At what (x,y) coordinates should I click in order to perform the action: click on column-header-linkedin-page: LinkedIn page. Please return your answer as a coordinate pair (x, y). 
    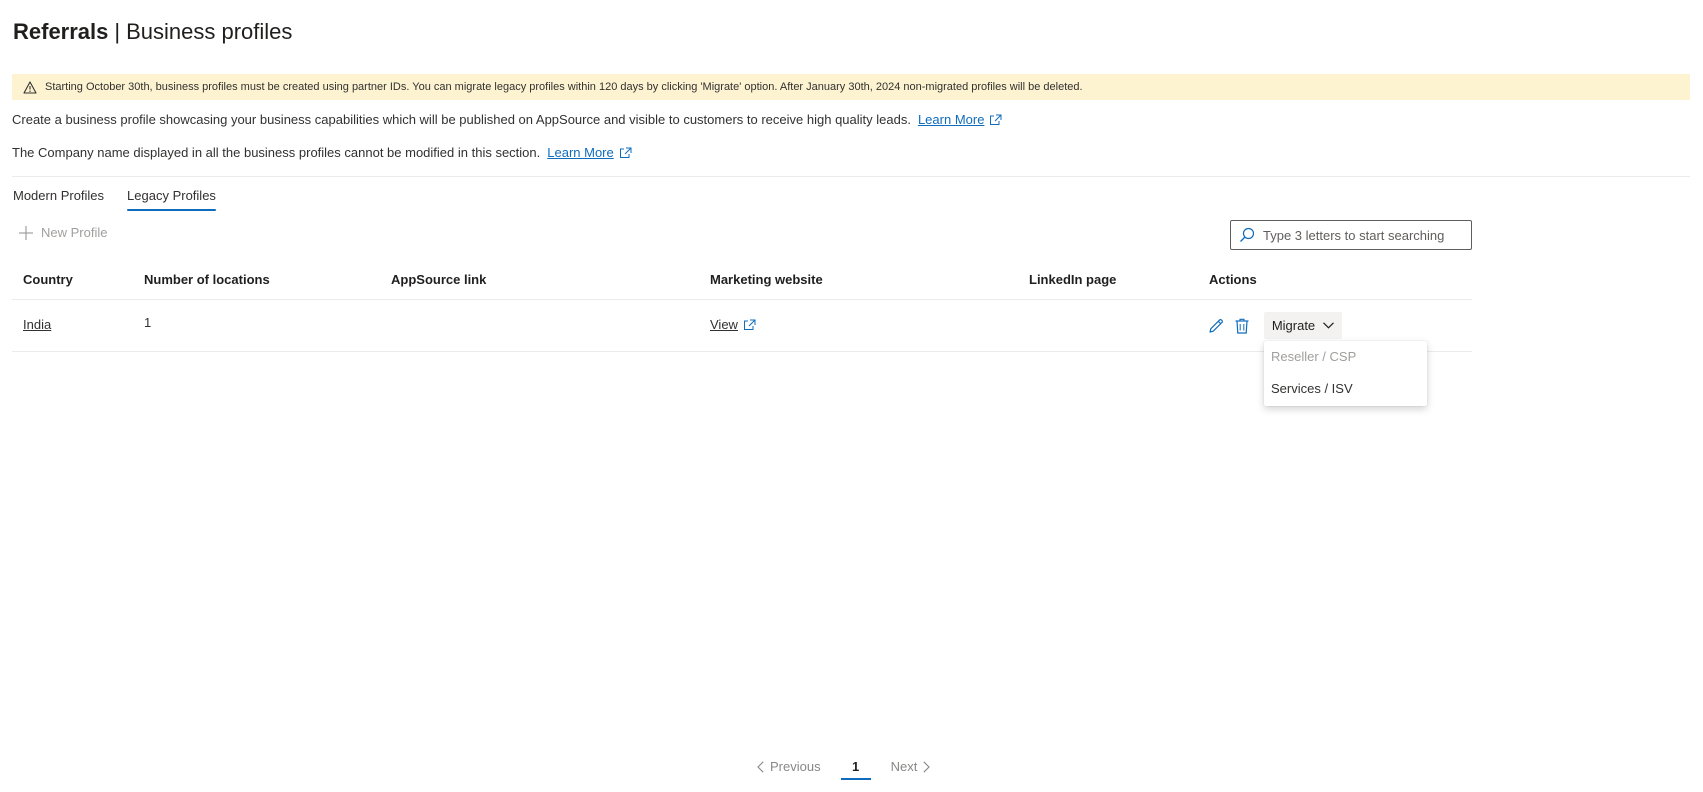
    Looking at the image, I should click on (1072, 279).